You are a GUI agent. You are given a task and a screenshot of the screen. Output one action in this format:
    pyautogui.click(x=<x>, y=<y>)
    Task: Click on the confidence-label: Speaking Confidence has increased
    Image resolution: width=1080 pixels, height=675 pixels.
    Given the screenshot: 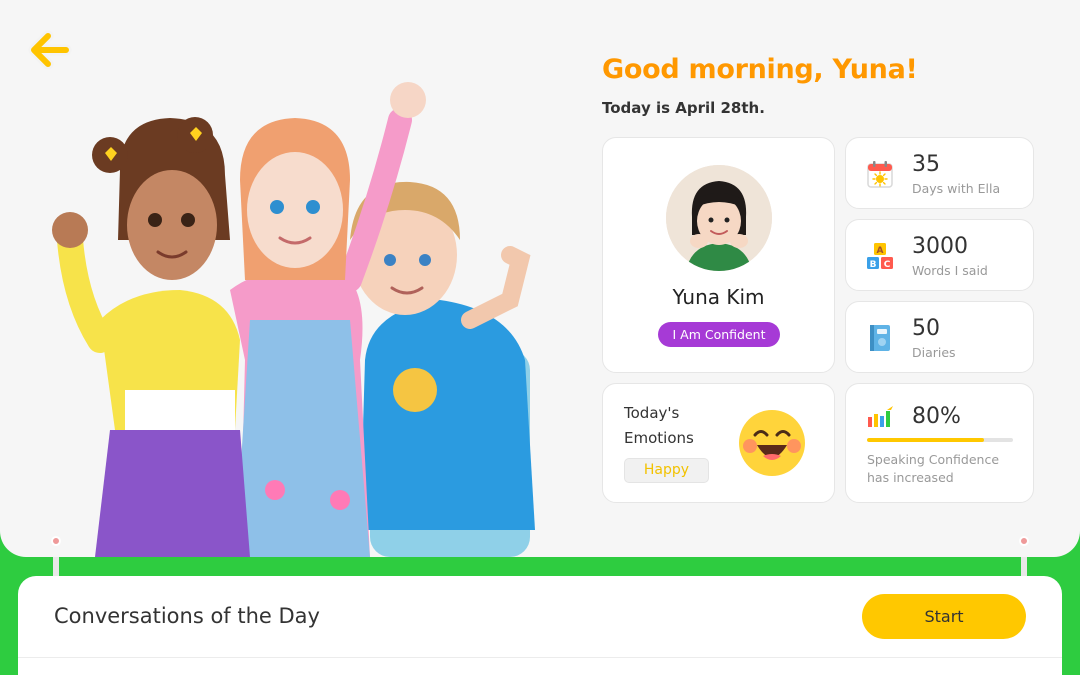 What is the action you would take?
    pyautogui.click(x=933, y=468)
    